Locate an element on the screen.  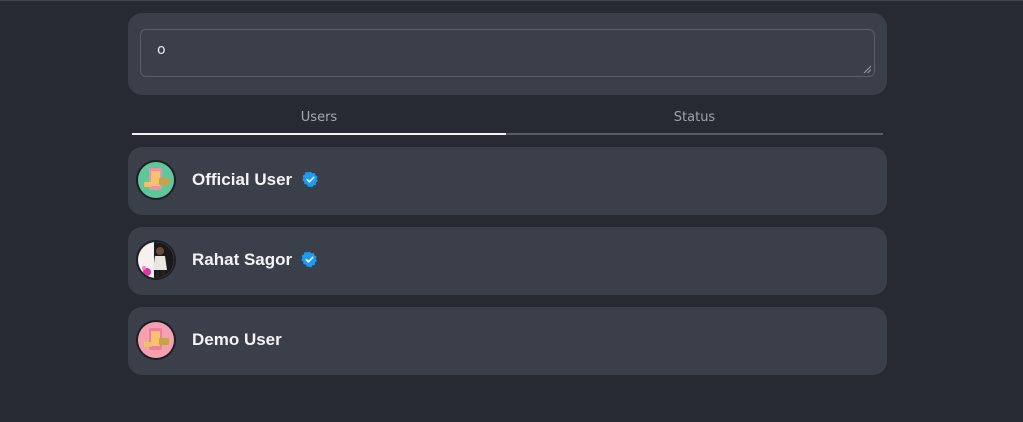
user-item-official-user: Official User is located at coordinates (507, 181).